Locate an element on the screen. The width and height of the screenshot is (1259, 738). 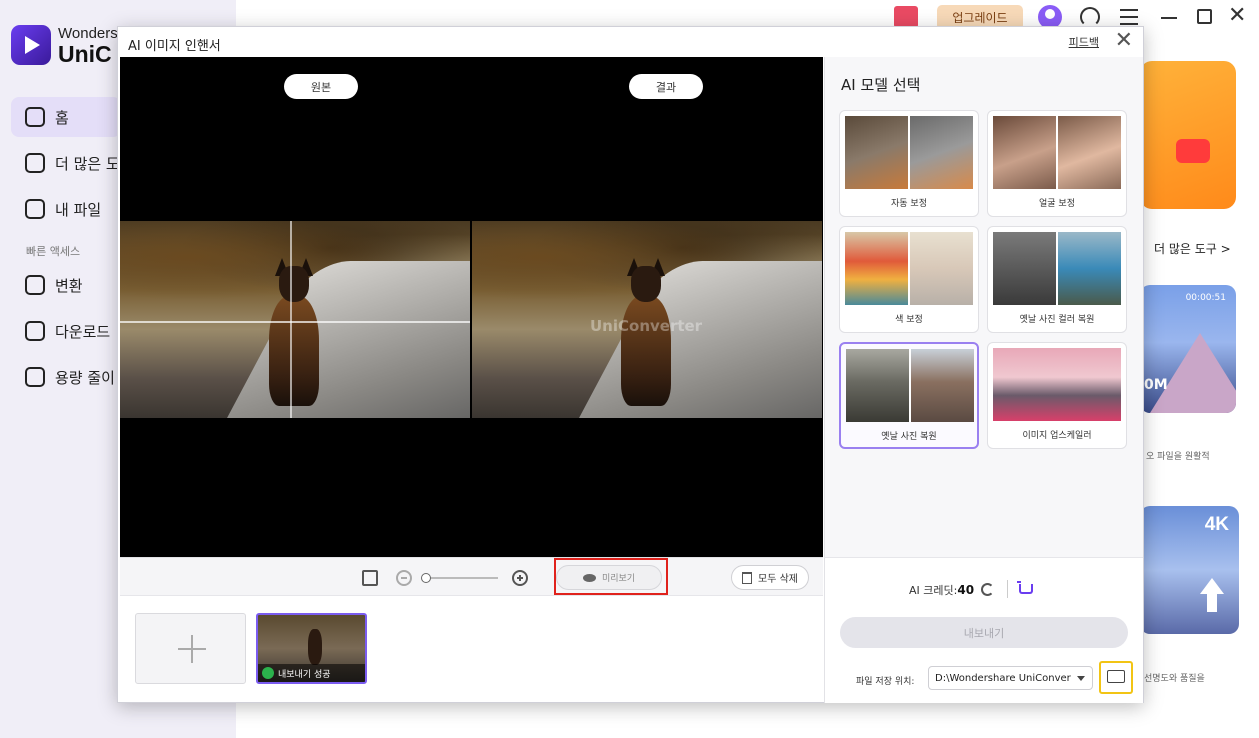
sidebar-item-convert: 변환 is located at coordinates (66, 285).